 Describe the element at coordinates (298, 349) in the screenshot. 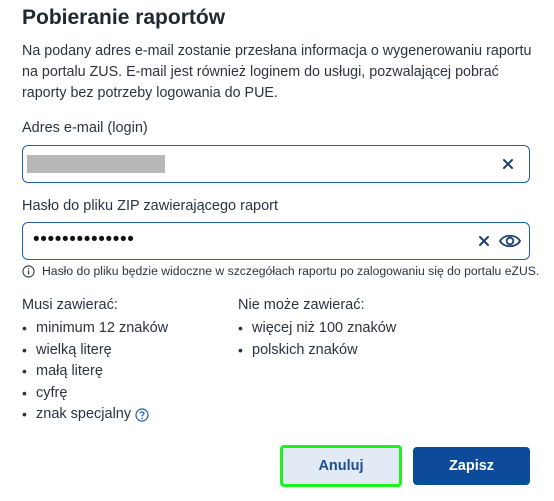

I see `rule-item: • polskich znaków` at that location.